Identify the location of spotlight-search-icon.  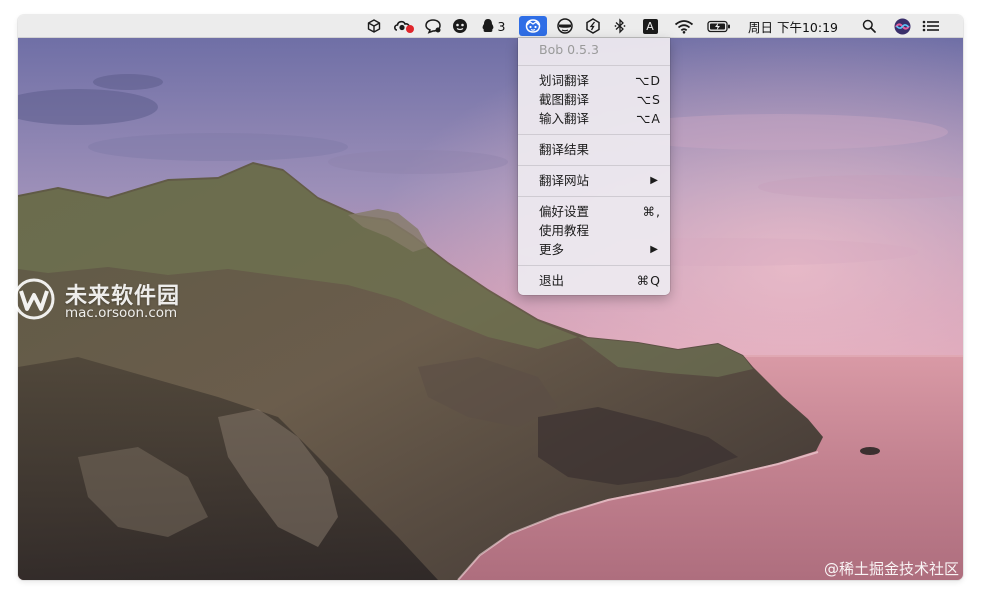
(869, 26).